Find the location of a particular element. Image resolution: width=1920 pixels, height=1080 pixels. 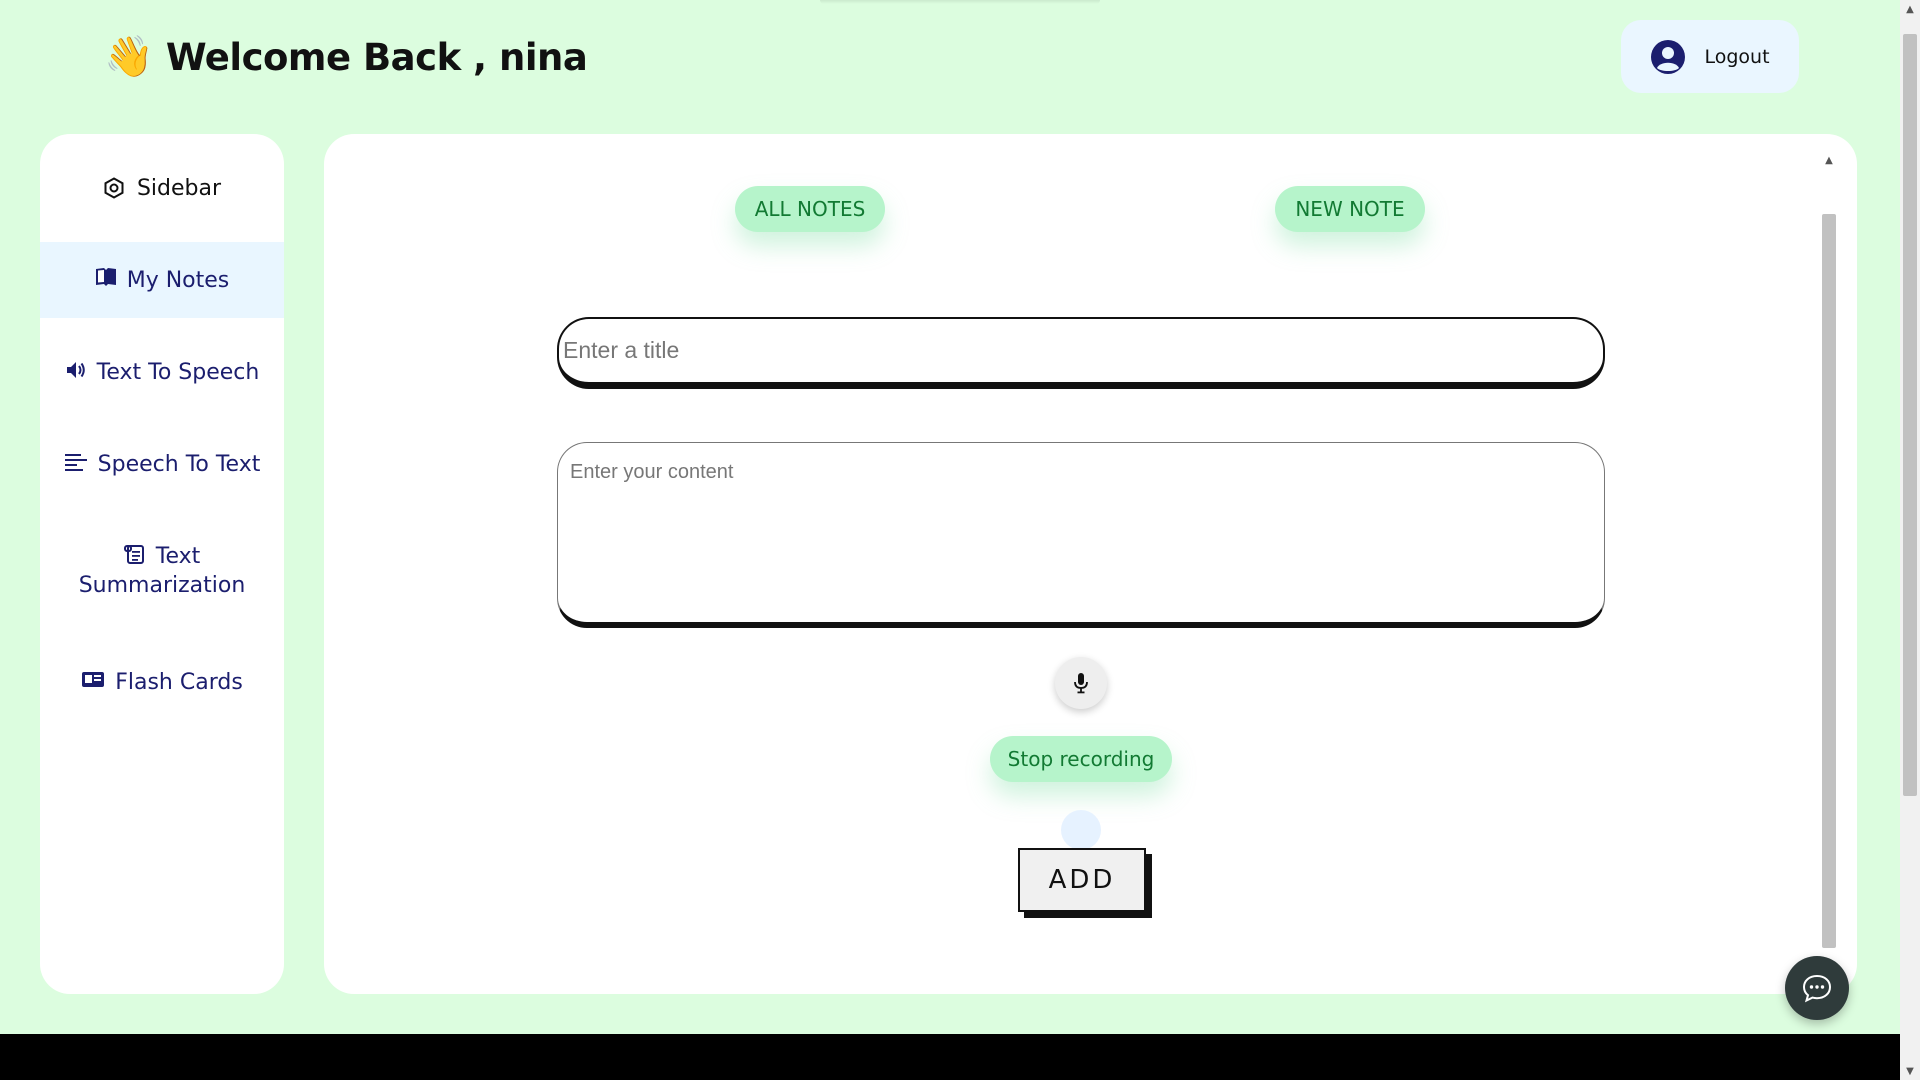

top-shadow is located at coordinates (960, 2).